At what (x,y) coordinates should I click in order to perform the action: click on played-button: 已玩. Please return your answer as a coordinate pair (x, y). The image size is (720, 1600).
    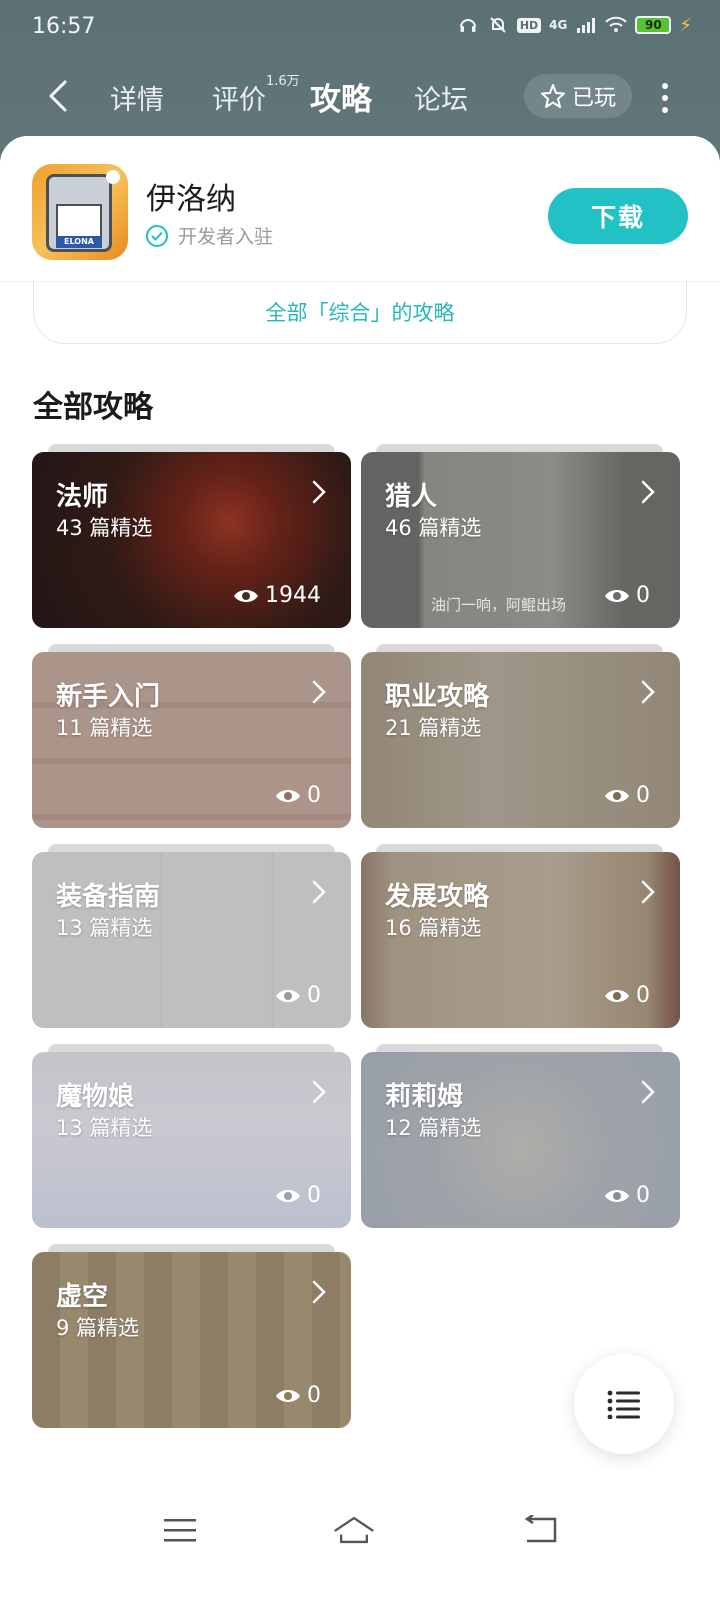
    Looking at the image, I should click on (578, 96).